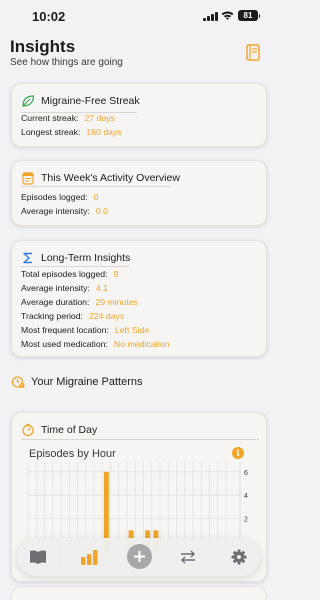  What do you see at coordinates (89, 557) in the screenshot?
I see `bar-chart-icon` at bounding box center [89, 557].